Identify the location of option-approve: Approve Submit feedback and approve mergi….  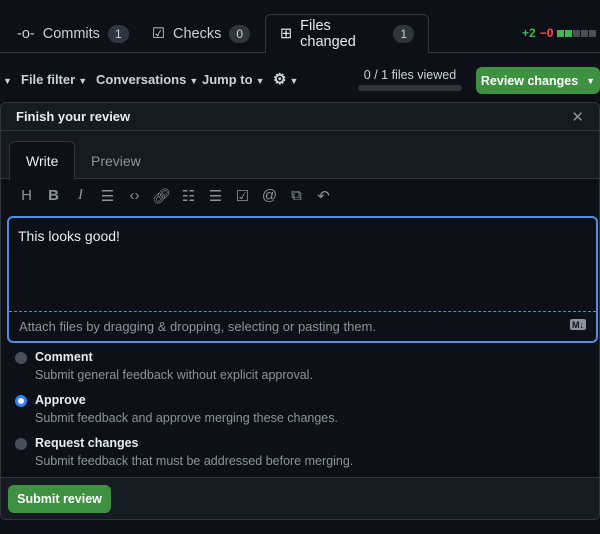
(176, 409).